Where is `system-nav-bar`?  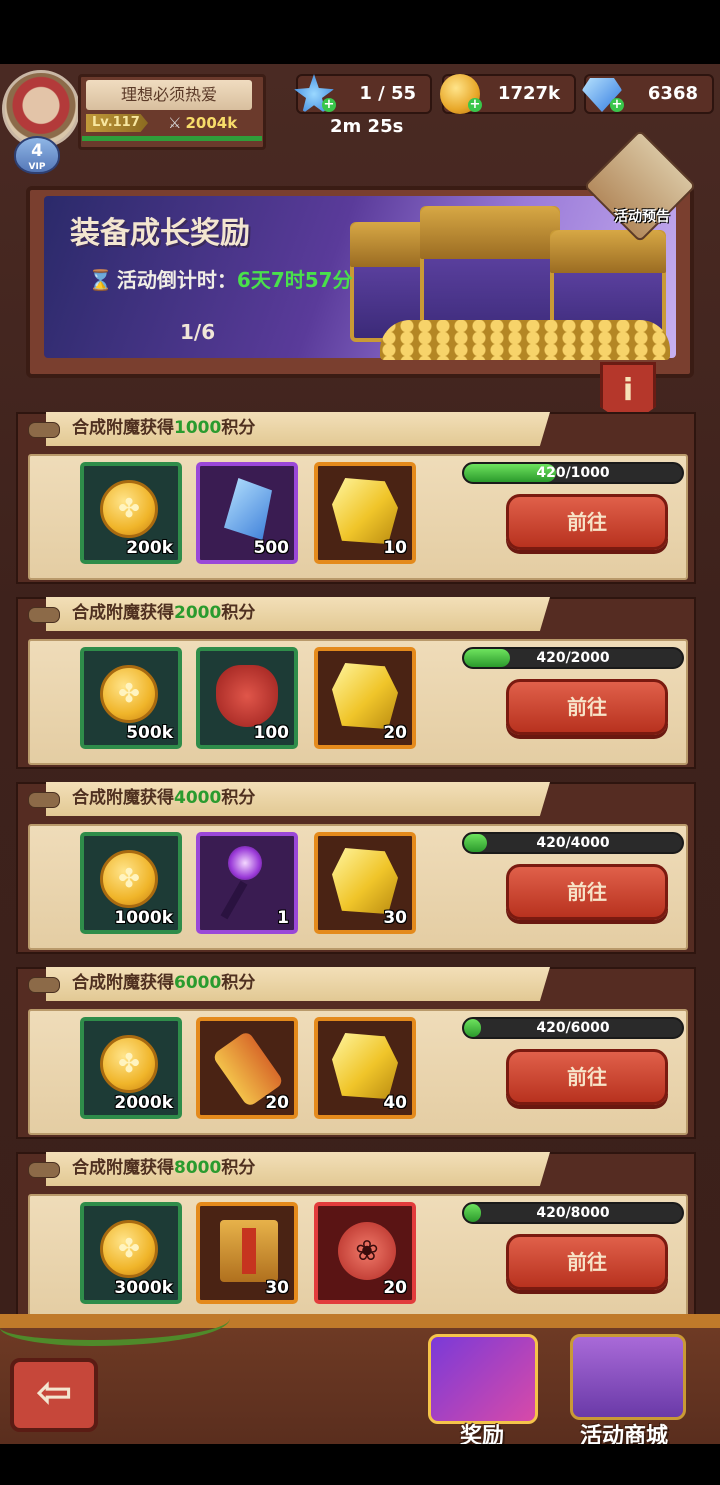 system-nav-bar is located at coordinates (360, 1464).